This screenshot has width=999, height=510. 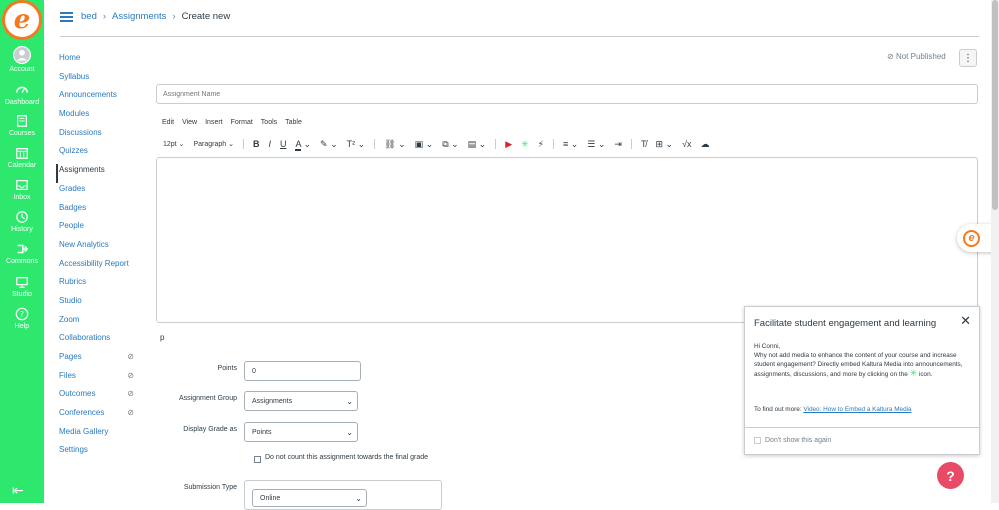 I want to click on submission-type-label: Submission Type, so click(x=210, y=487).